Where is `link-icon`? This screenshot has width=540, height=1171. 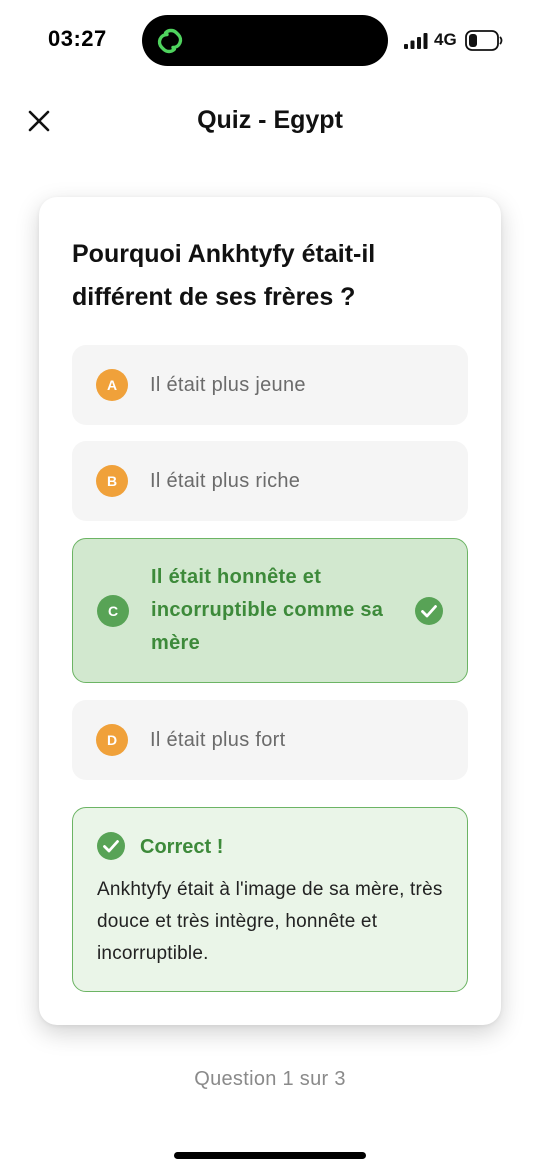 link-icon is located at coordinates (170, 41).